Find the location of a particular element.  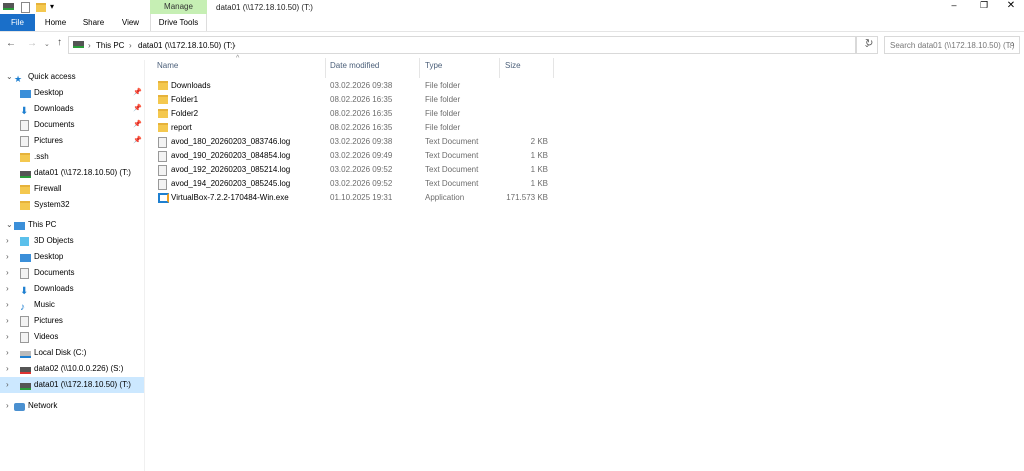

breadcrumb-data01: data01 (\\172.18.10.50) (T:) is located at coordinates (186, 45).